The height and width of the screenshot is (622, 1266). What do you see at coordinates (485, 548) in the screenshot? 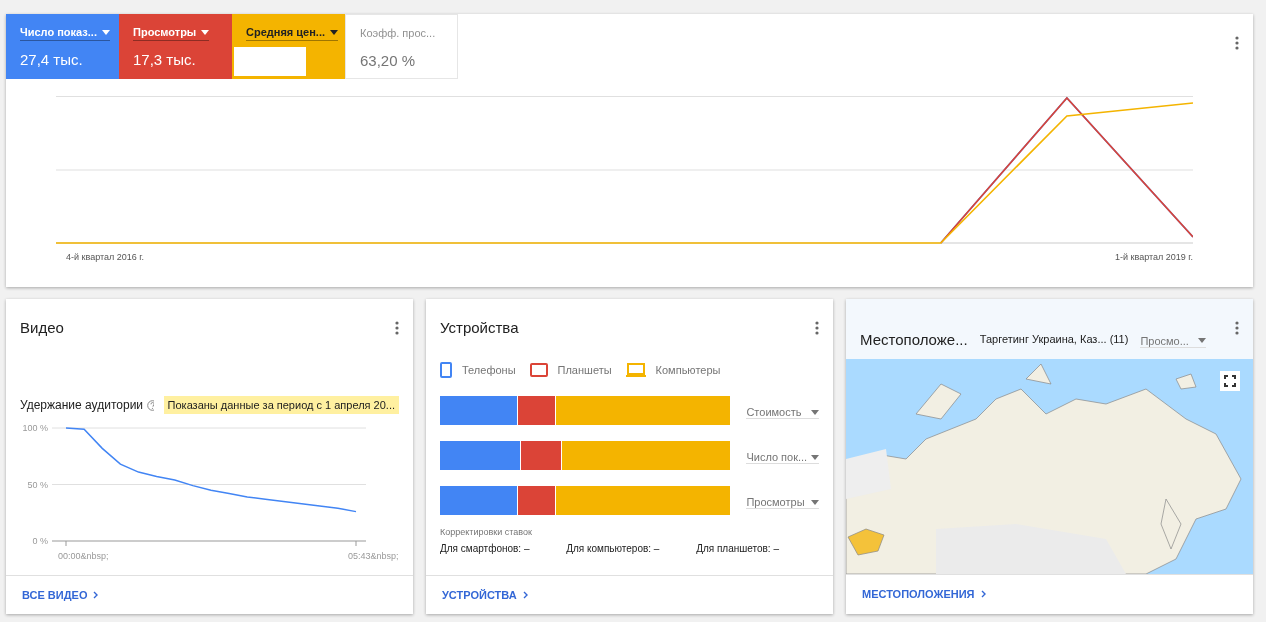
I see `bid-adjustment: Для смартфонов: –` at bounding box center [485, 548].